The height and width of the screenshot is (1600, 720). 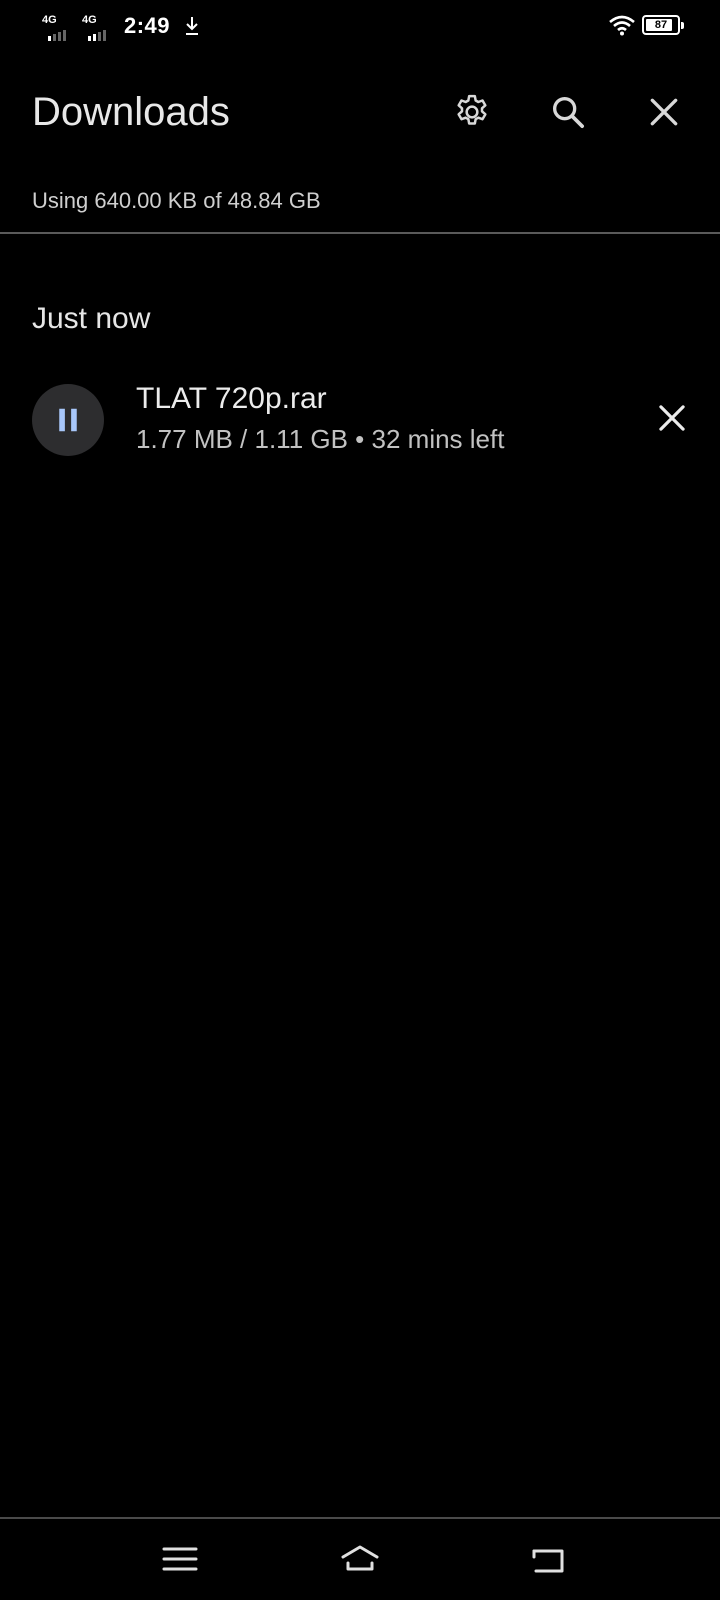 I want to click on battery-percent: 87, so click(x=661, y=25).